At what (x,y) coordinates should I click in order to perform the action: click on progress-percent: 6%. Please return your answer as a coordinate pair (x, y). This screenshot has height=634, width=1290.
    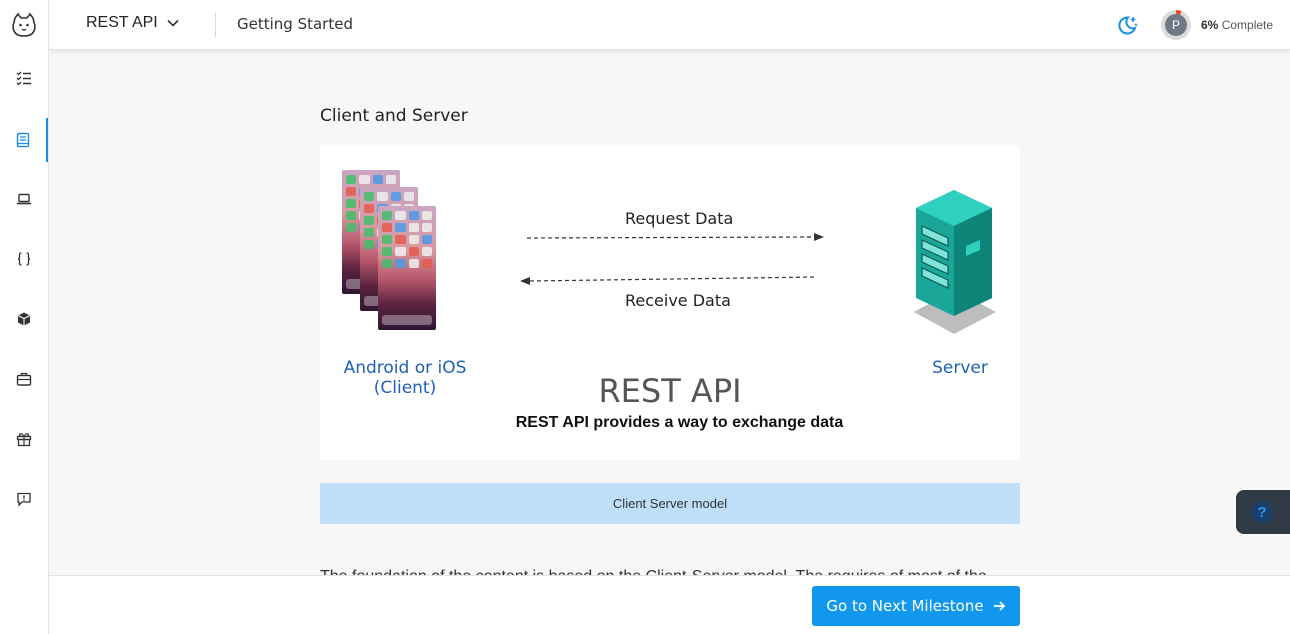
    Looking at the image, I should click on (1210, 25).